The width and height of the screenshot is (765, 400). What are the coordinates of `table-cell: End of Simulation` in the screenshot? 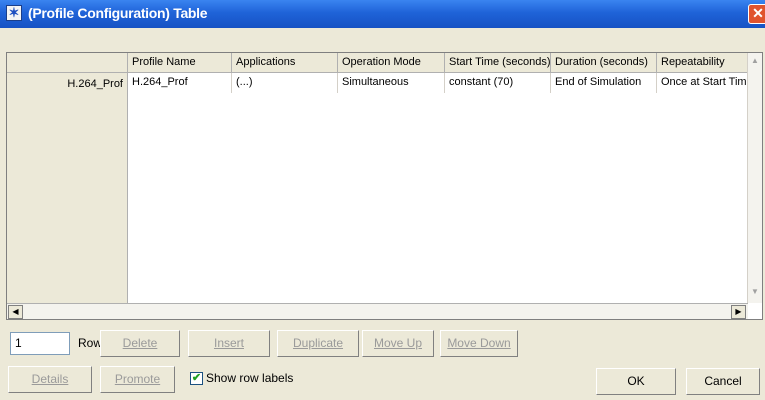 It's located at (604, 83).